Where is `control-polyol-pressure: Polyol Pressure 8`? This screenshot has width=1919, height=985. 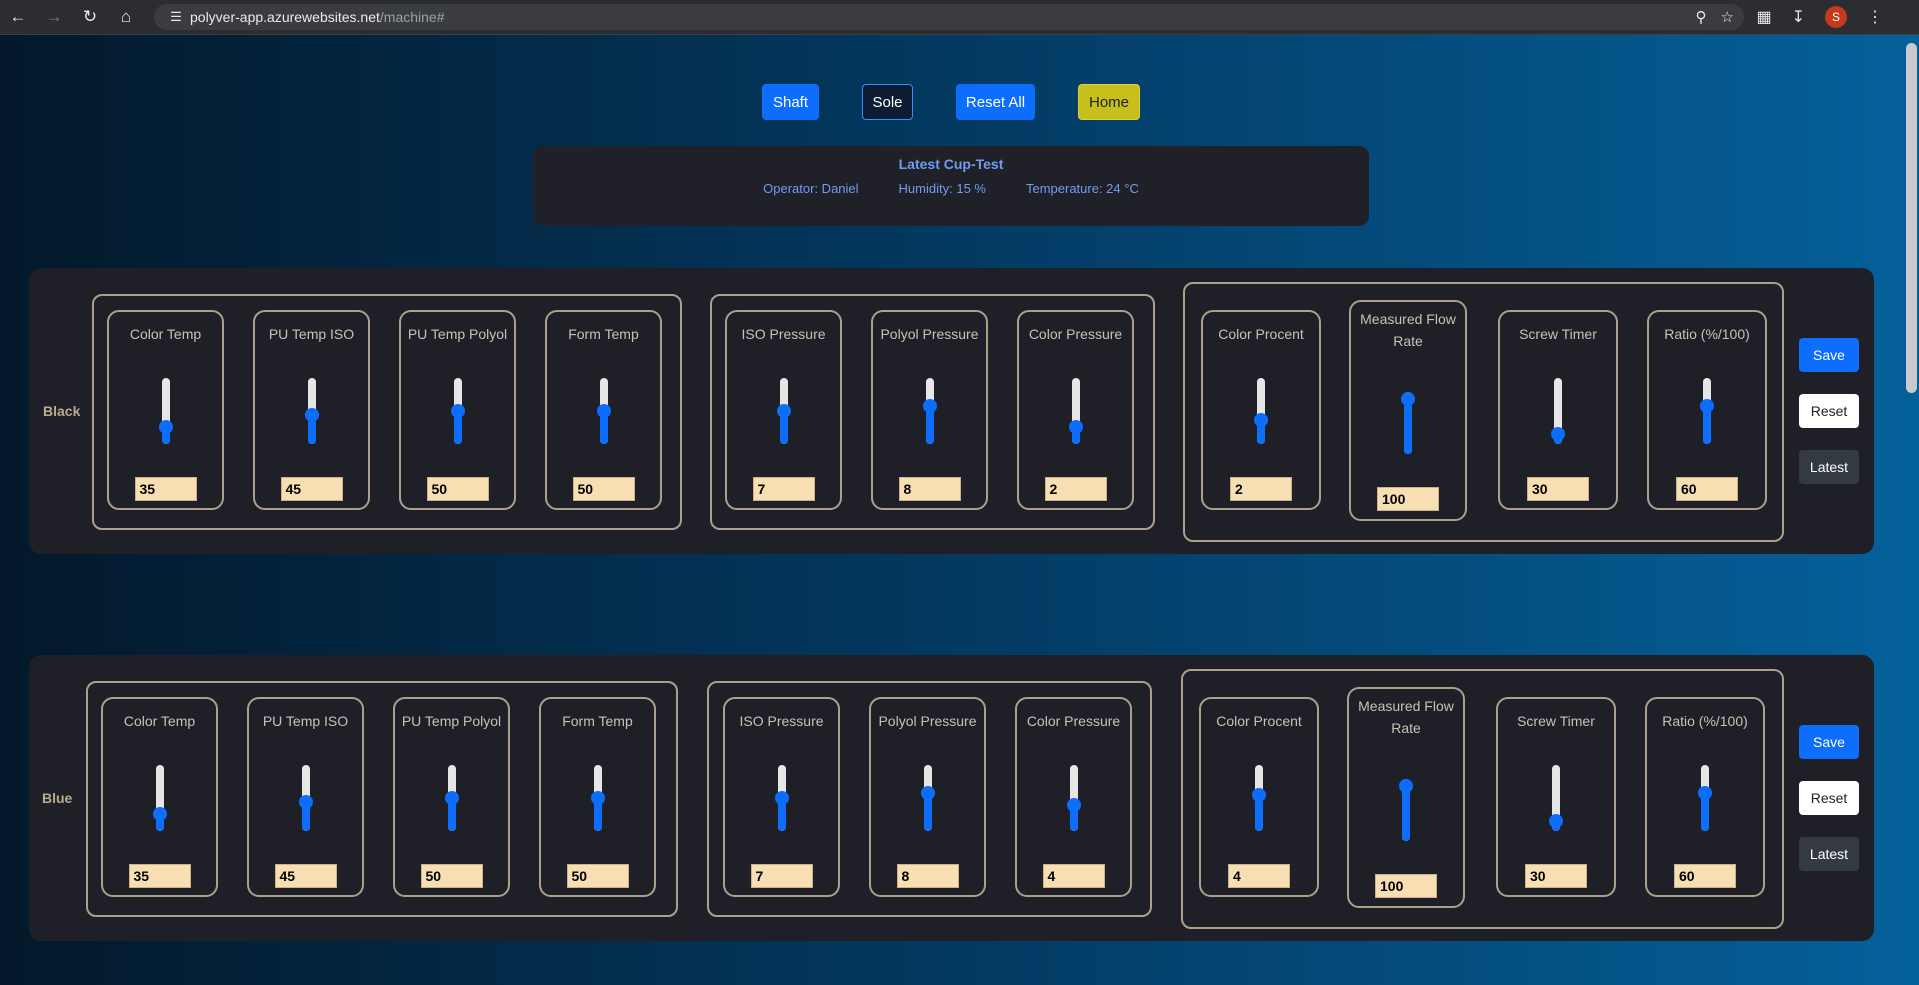
control-polyol-pressure: Polyol Pressure 8 is located at coordinates (927, 797).